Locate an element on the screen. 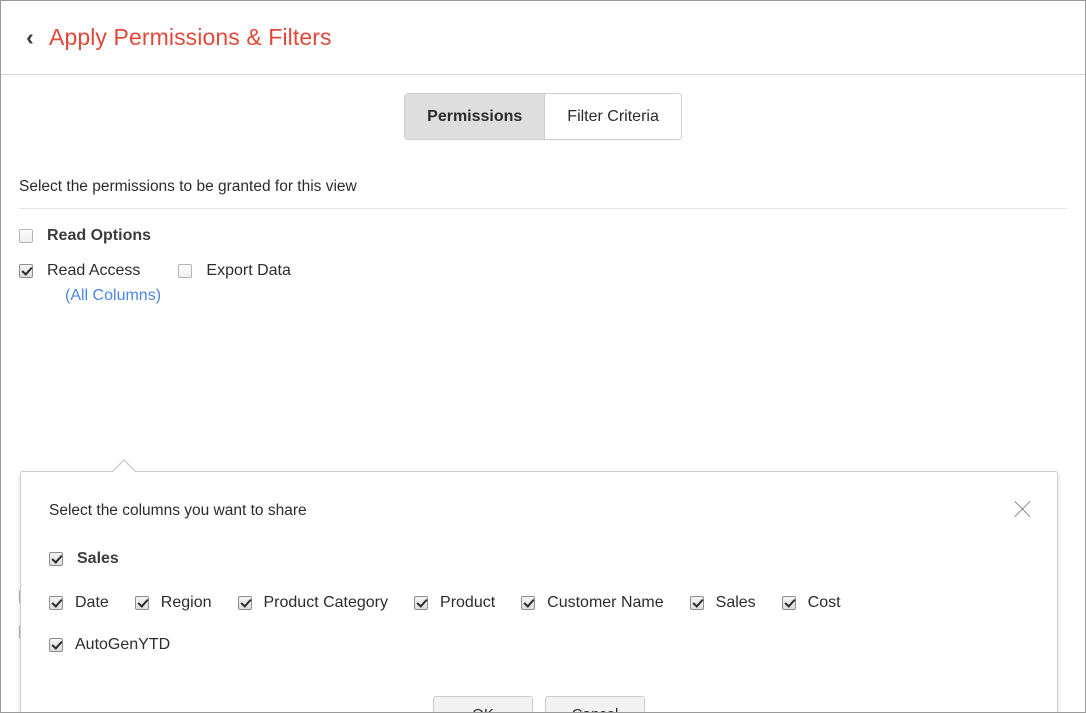  label-column-product: Product is located at coordinates (468, 602).